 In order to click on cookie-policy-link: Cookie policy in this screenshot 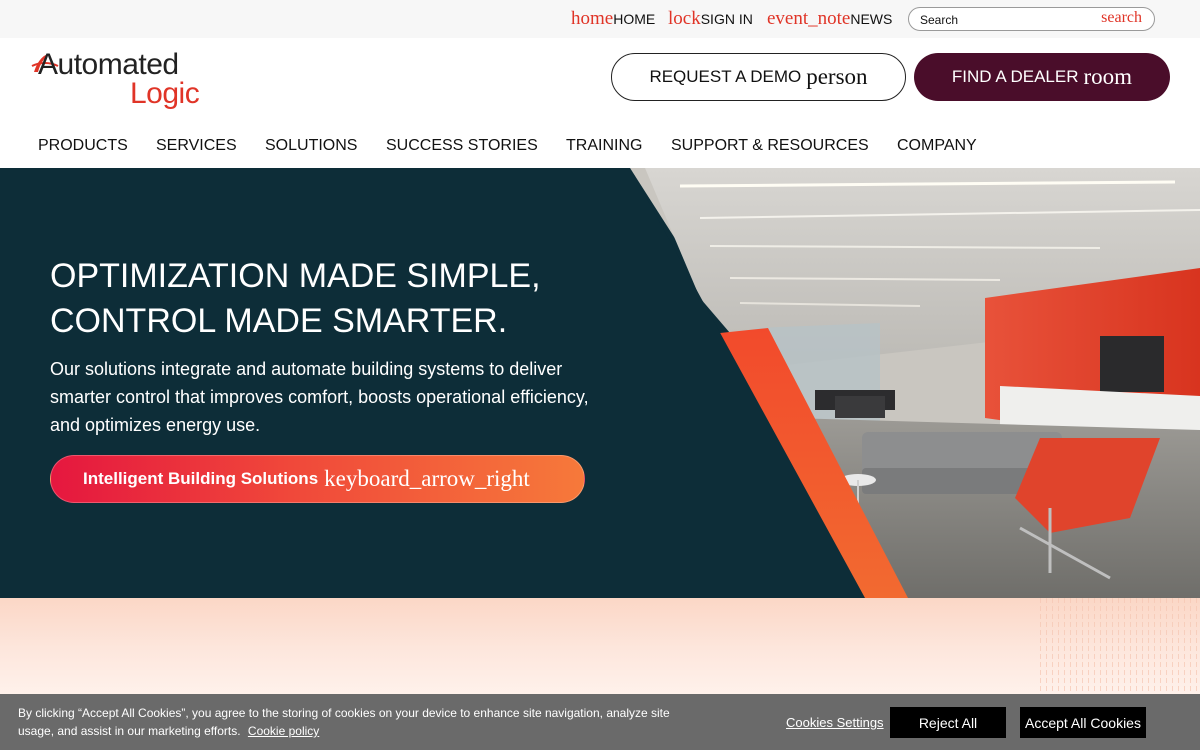, I will do `click(283, 731)`.